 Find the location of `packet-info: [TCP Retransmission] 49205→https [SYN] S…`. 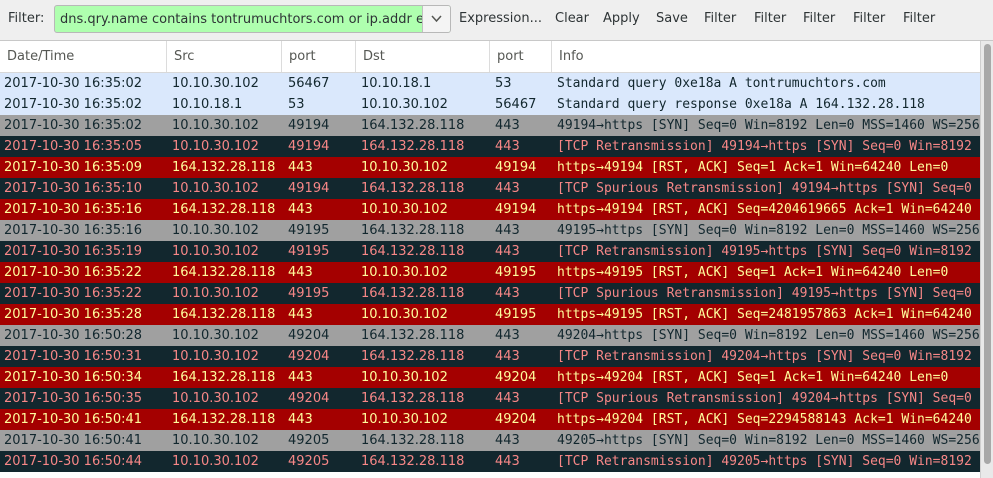

packet-info: [TCP Retransmission] 49205→https [SYN] S… is located at coordinates (764, 461).